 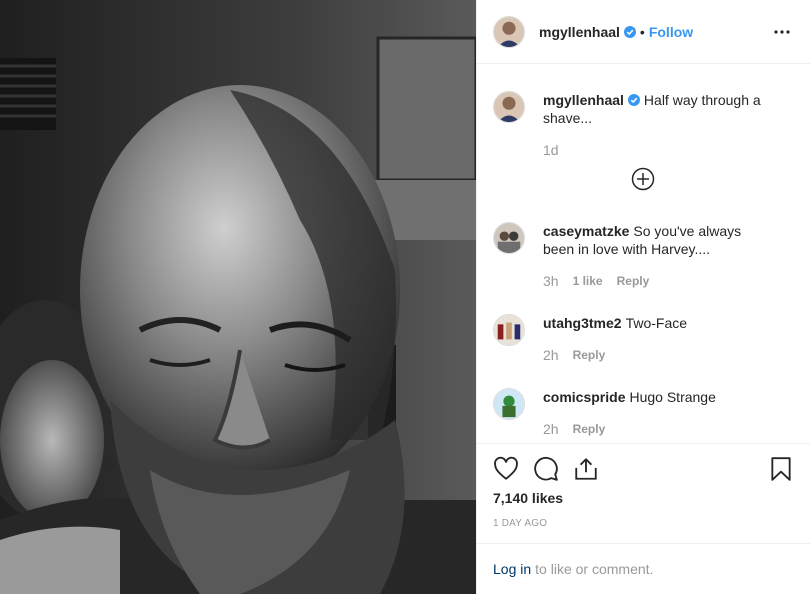 I want to click on share-icon, so click(x=586, y=469).